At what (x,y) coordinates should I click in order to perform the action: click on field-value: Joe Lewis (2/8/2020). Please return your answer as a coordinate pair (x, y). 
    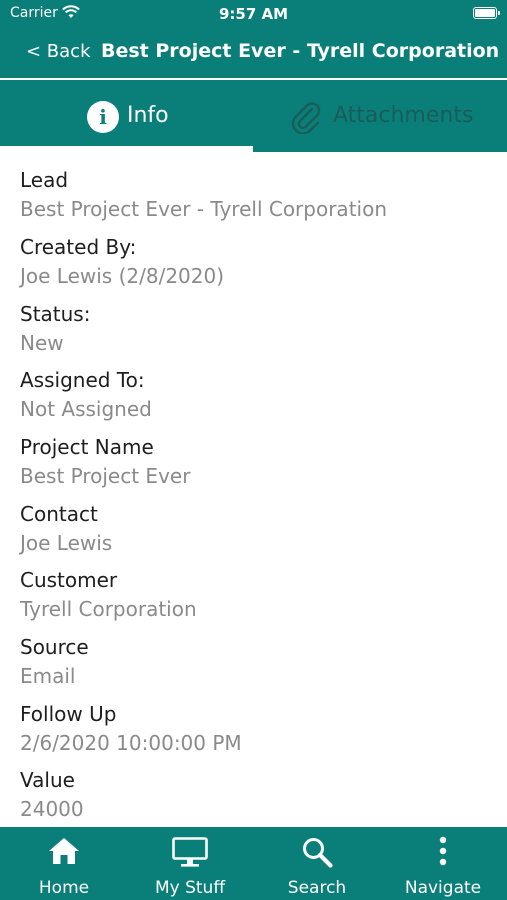
    Looking at the image, I should click on (122, 276).